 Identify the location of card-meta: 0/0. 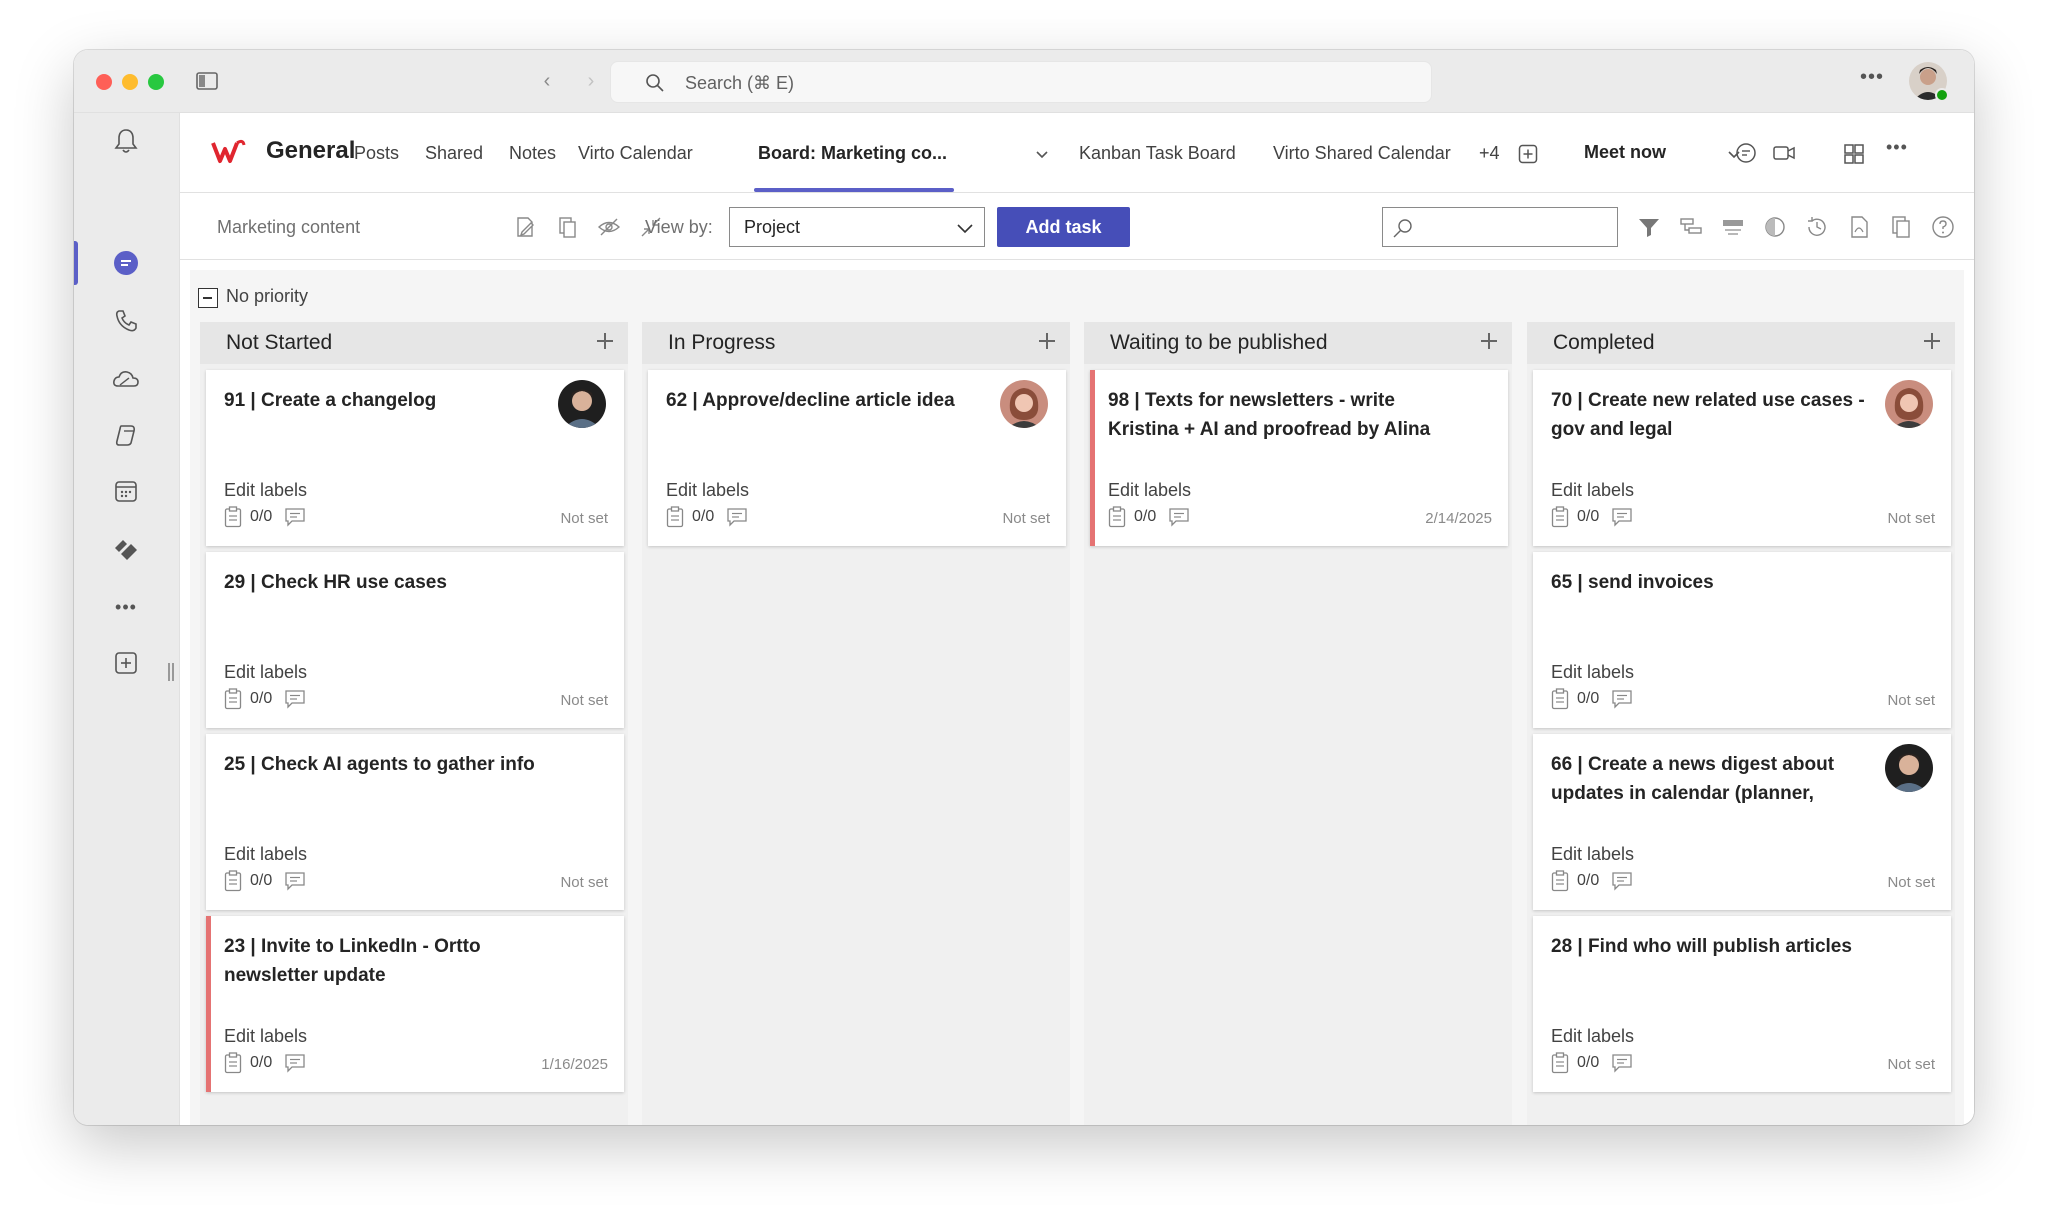
(1149, 517).